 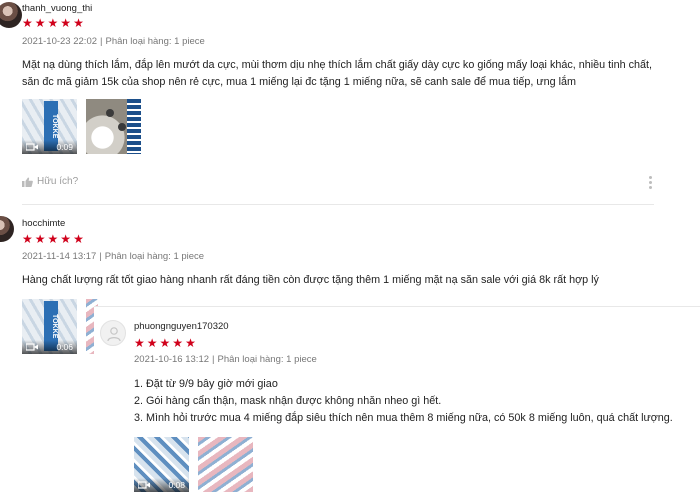 What do you see at coordinates (193, 464) in the screenshot?
I see `review-media: 0:08` at bounding box center [193, 464].